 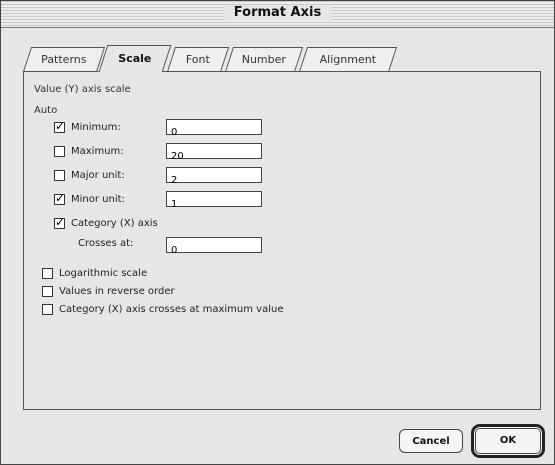 I want to click on tab-label: Scale, so click(x=135, y=58).